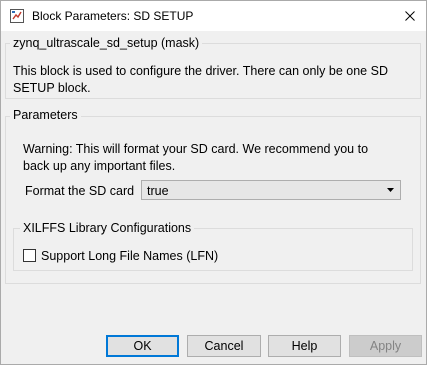 The image size is (427, 365). What do you see at coordinates (158, 191) in the screenshot?
I see `format-sd-card-value: true` at bounding box center [158, 191].